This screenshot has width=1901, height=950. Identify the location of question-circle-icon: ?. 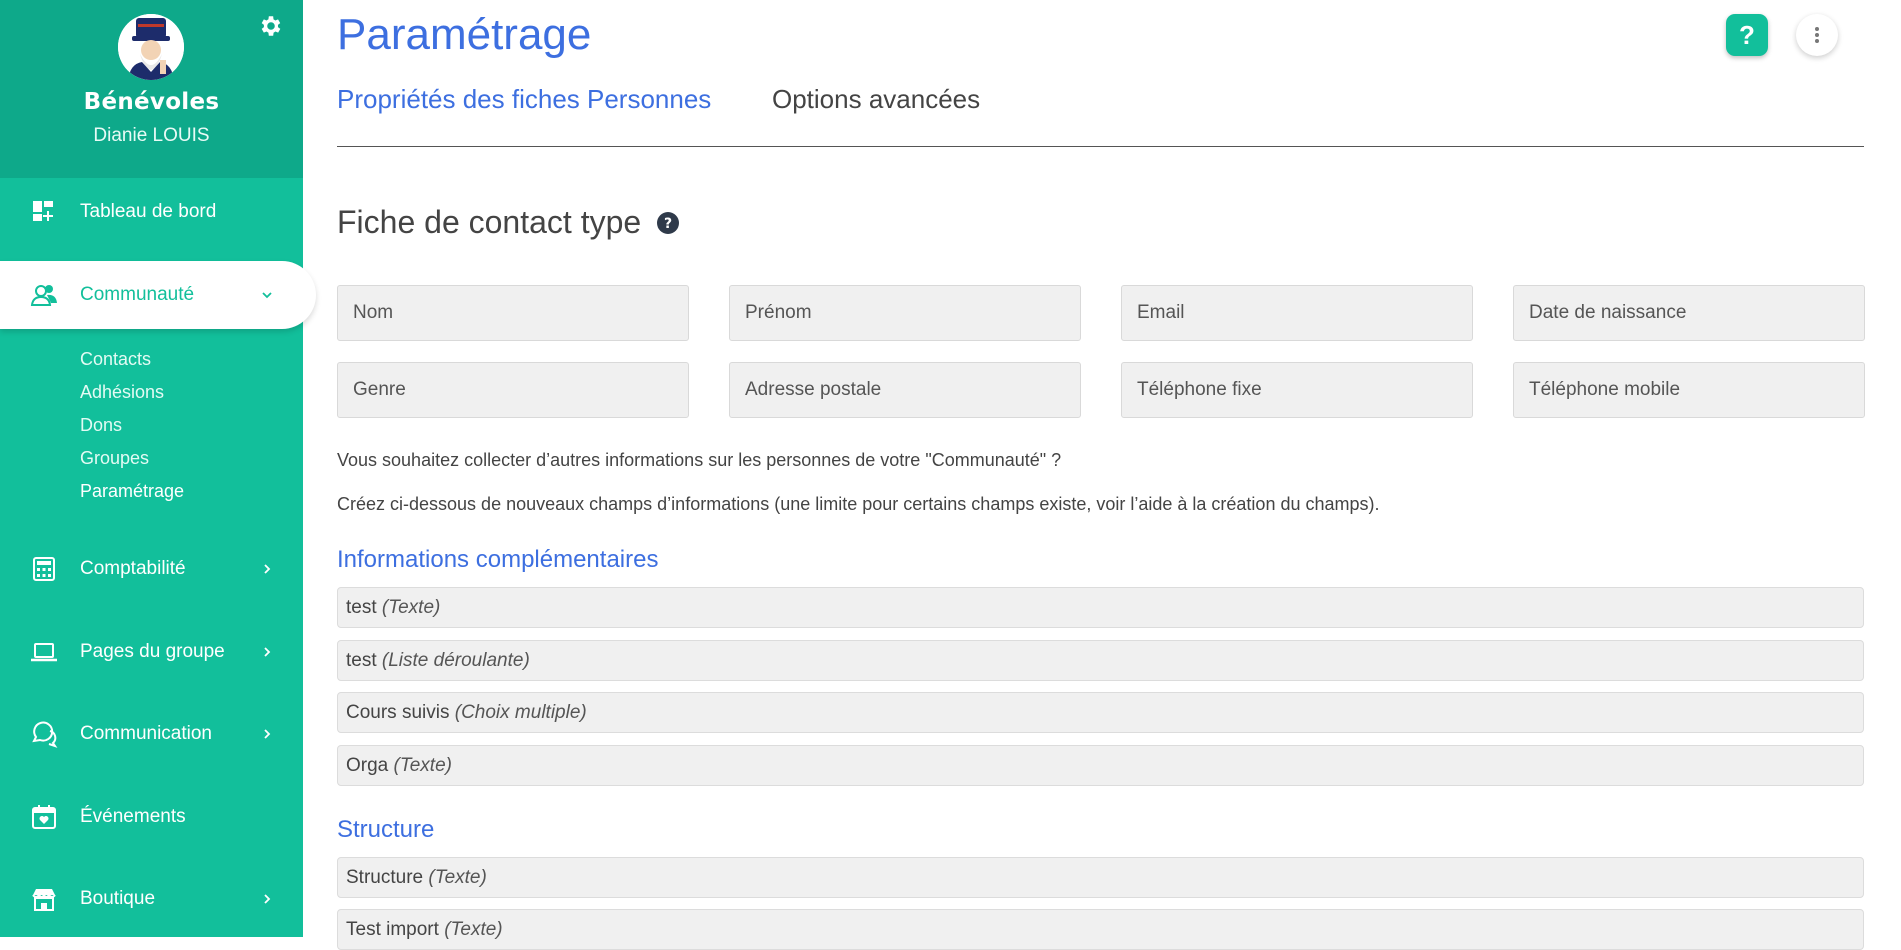
(668, 222).